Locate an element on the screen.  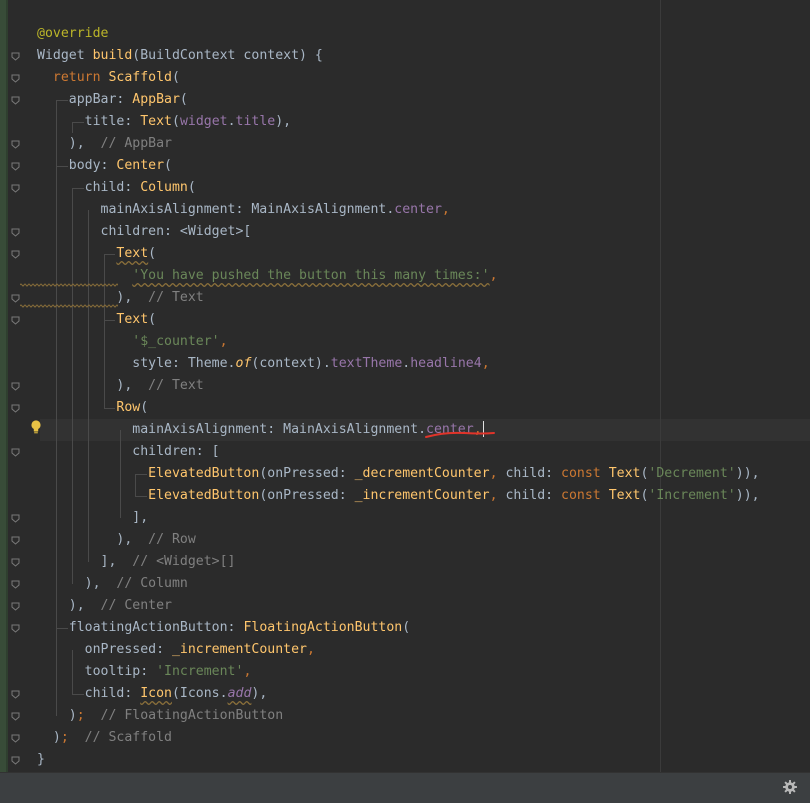
code-token: body: is located at coordinates (77, 165).